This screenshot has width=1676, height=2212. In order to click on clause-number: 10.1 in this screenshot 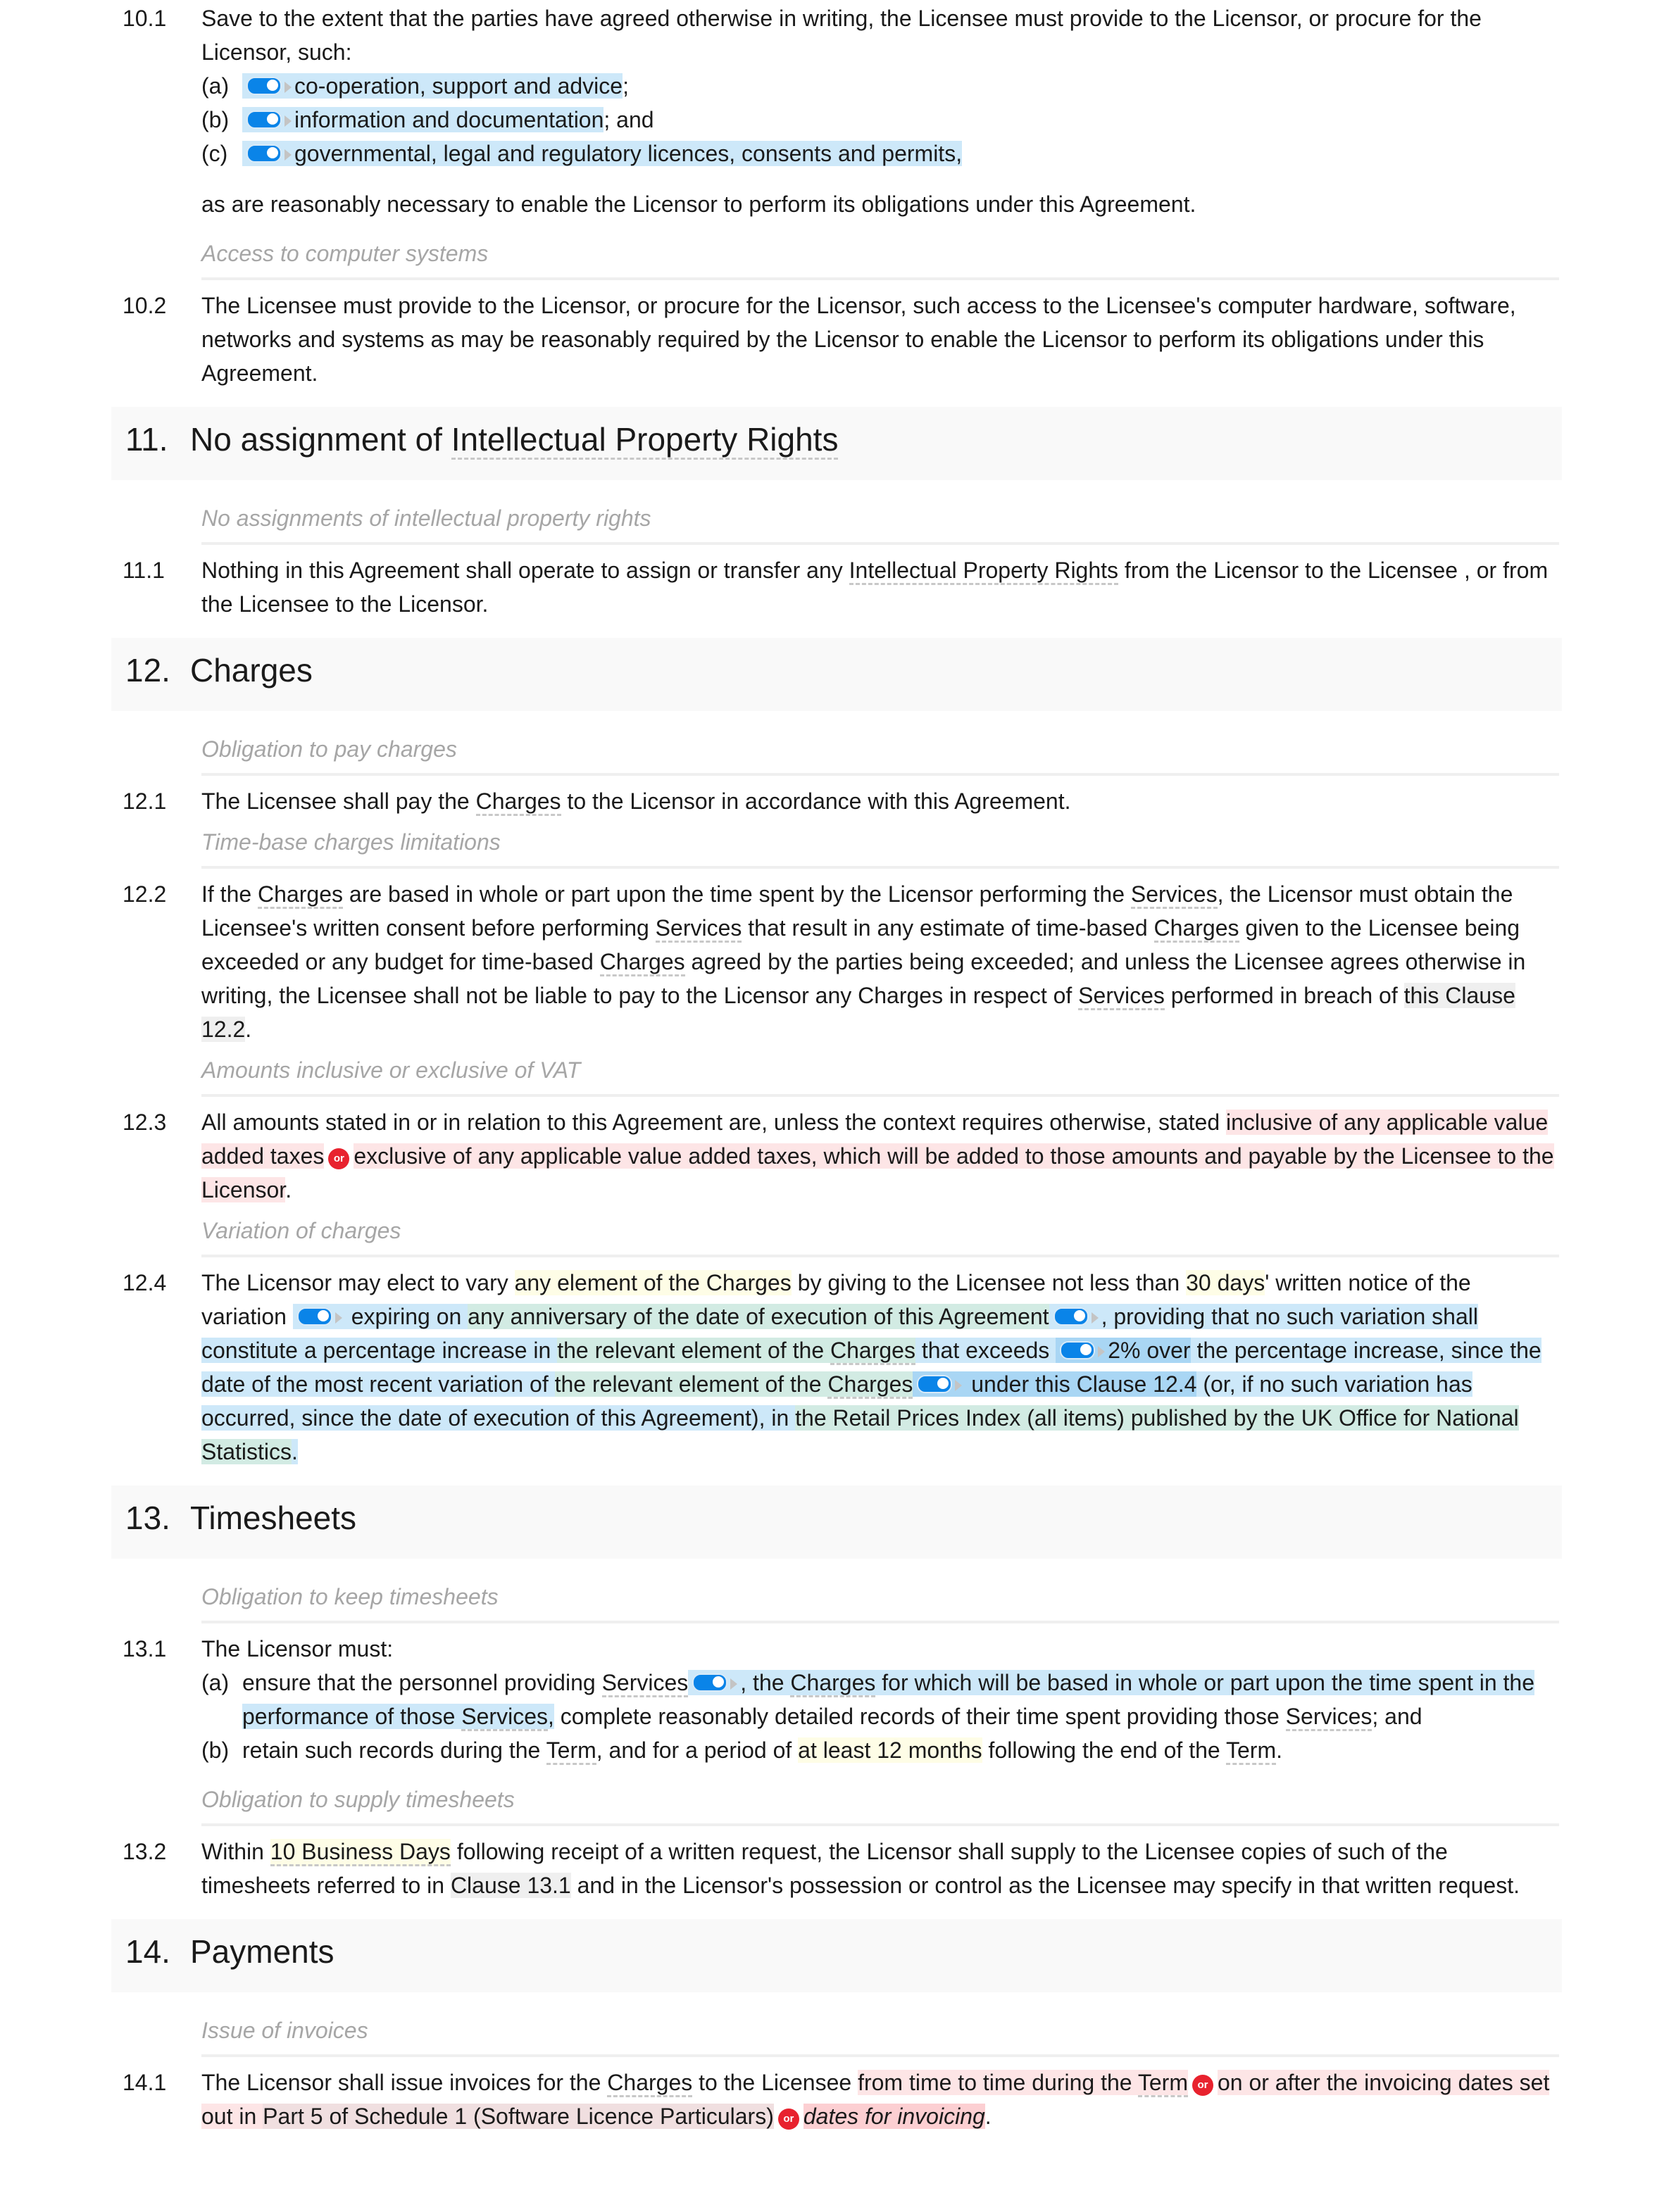, I will do `click(145, 18)`.